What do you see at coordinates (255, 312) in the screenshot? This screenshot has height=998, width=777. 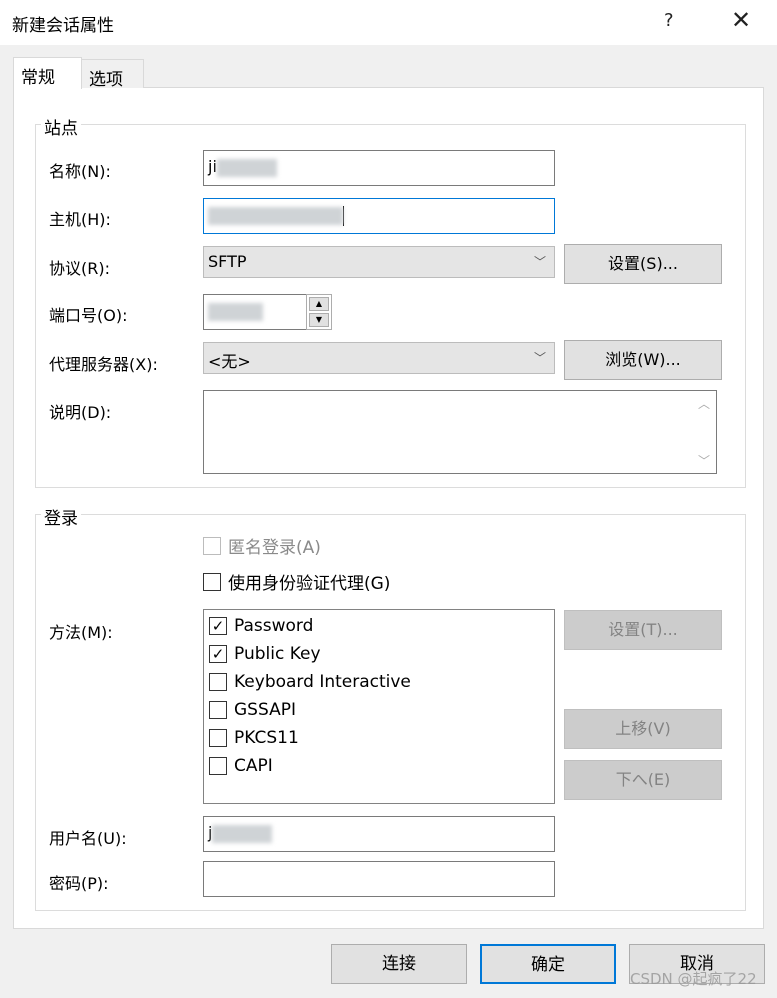 I see `port-input` at bounding box center [255, 312].